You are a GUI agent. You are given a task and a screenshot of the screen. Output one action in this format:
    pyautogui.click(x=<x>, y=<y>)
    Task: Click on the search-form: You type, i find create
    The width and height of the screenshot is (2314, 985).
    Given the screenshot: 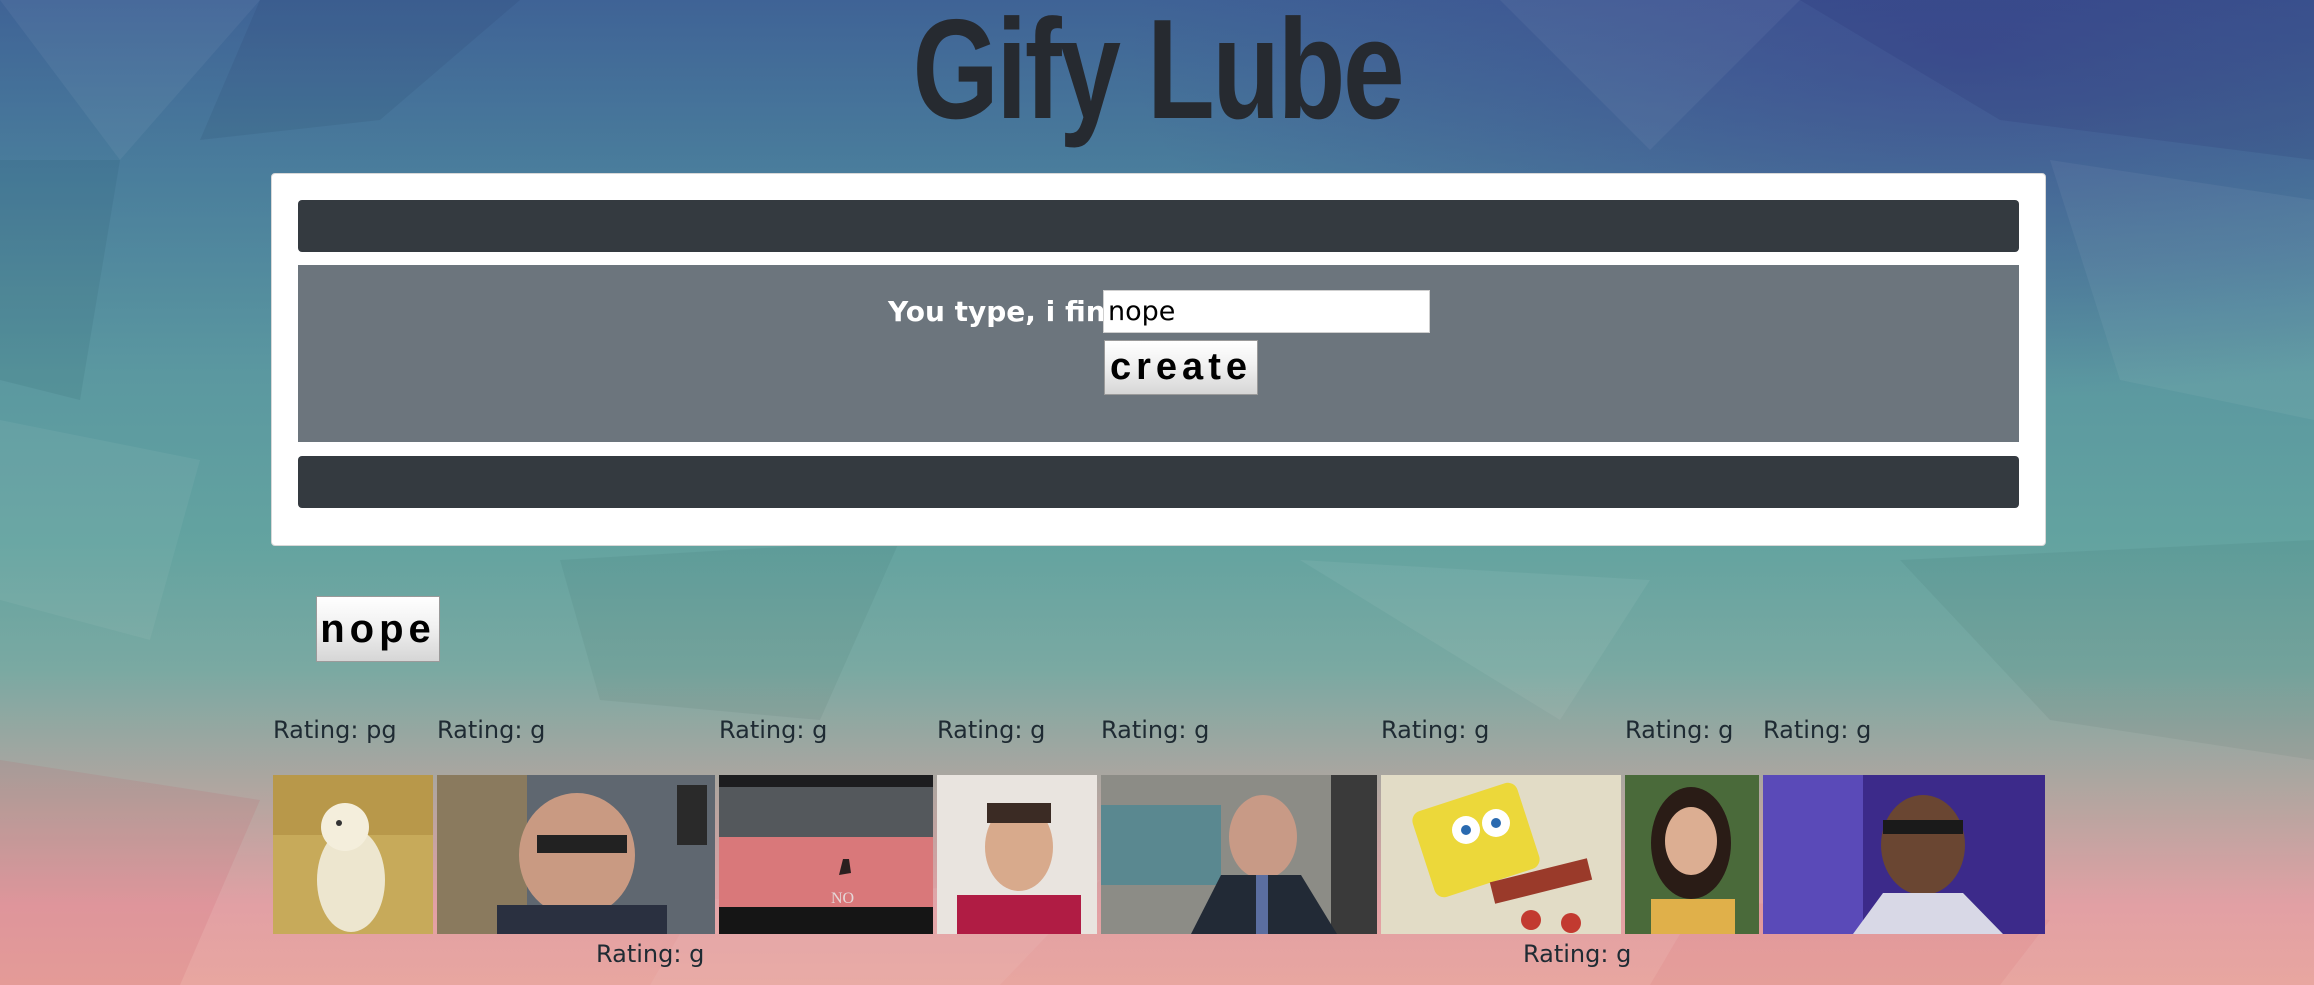 What is the action you would take?
    pyautogui.click(x=1158, y=353)
    